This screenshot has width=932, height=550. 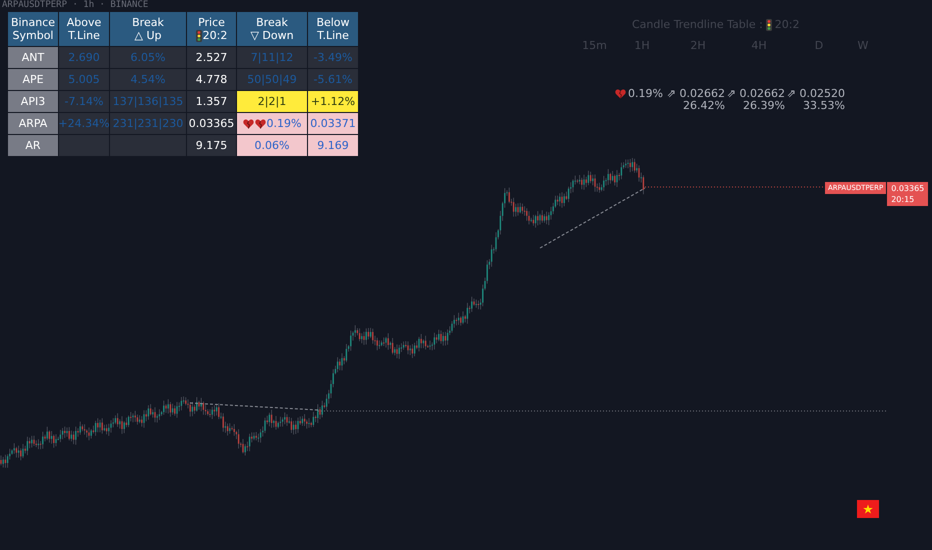 I want to click on table-cell: 2|2|1, so click(x=272, y=101).